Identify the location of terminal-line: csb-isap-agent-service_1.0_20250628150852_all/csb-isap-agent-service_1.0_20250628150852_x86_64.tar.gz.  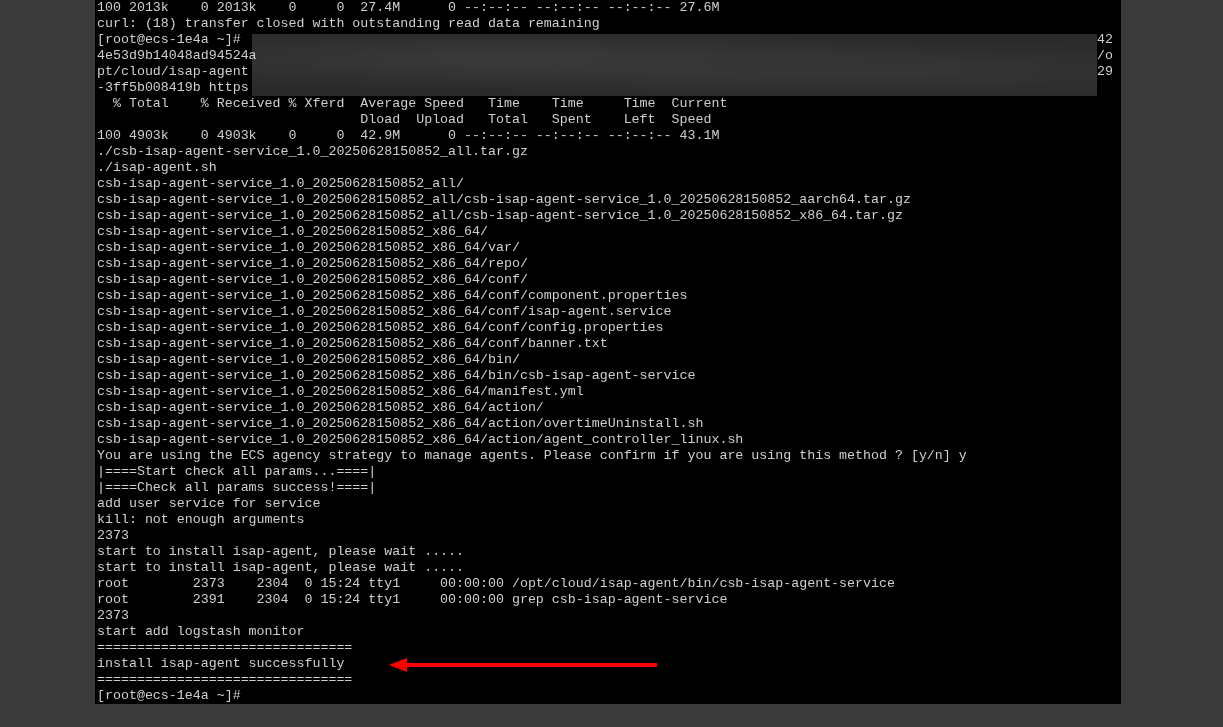
(500, 216).